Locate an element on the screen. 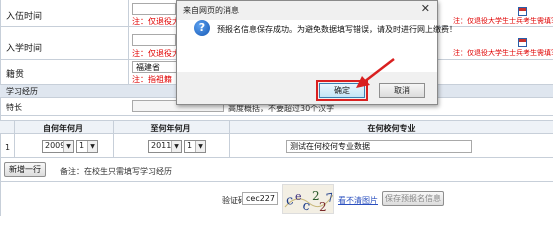  captcha-image: c e c 2 2 7 is located at coordinates (308, 199).